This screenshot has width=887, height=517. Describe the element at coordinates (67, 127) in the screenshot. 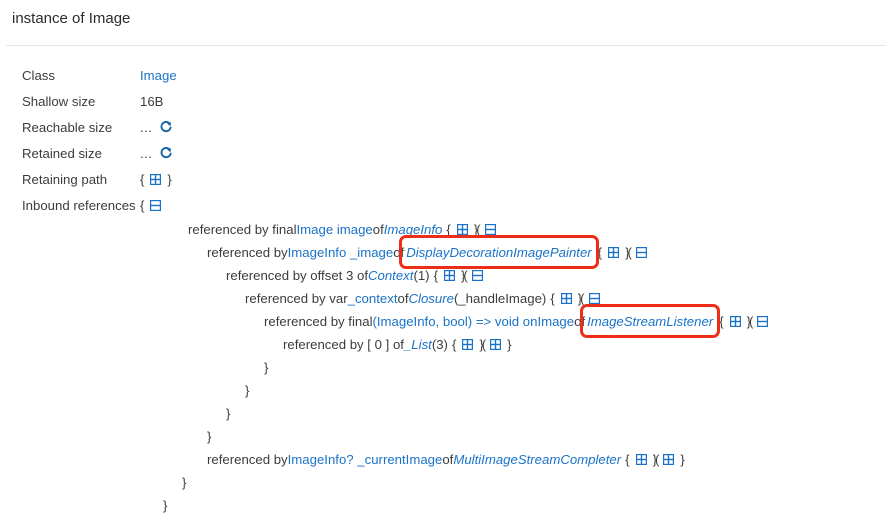

I see `property-label: Reachable size` at that location.